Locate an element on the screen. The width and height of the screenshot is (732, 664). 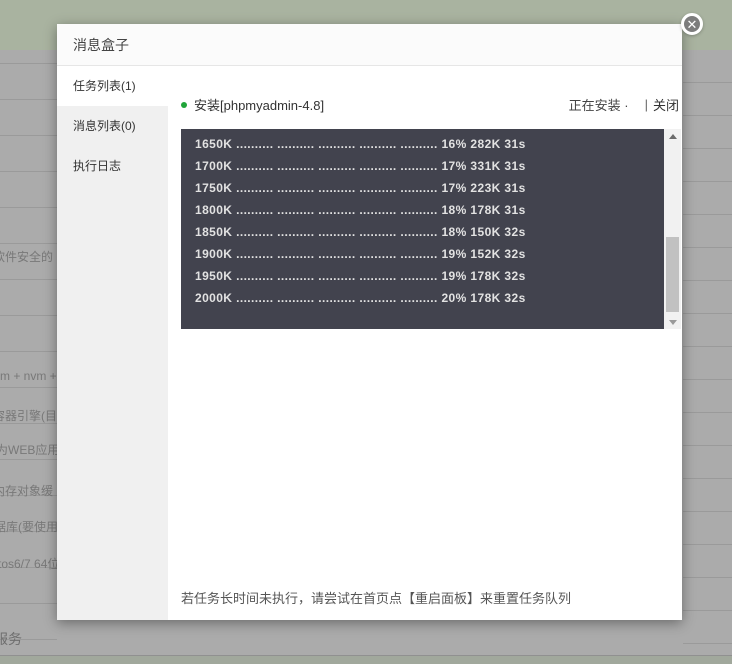
bg-text-fragment: 据库(要使用 is located at coordinates (28, 527).